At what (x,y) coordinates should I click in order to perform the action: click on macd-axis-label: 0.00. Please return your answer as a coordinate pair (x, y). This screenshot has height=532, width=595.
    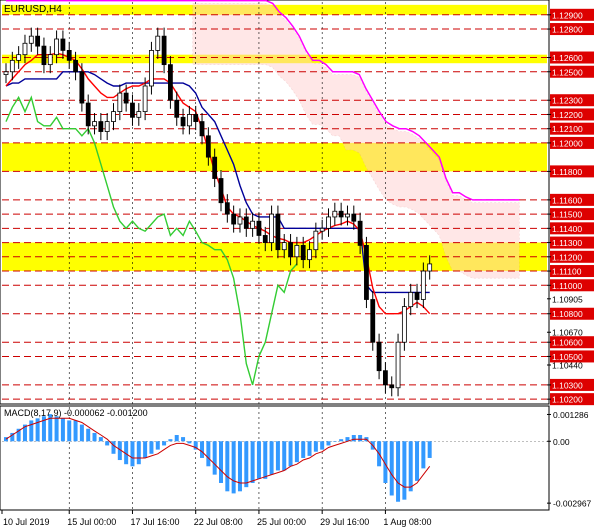
    Looking at the image, I should click on (561, 442).